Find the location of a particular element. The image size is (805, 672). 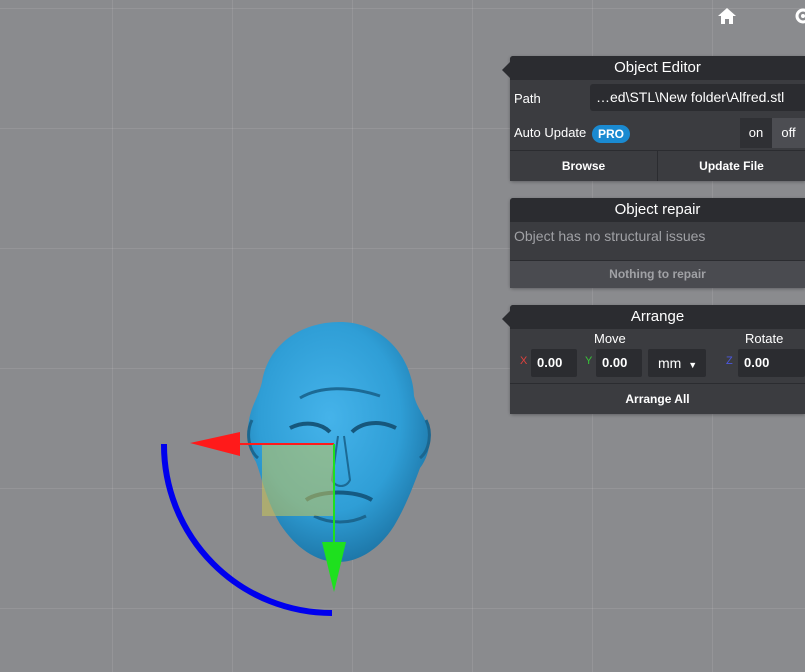

object-repair-title: Object repair is located at coordinates (657, 210).